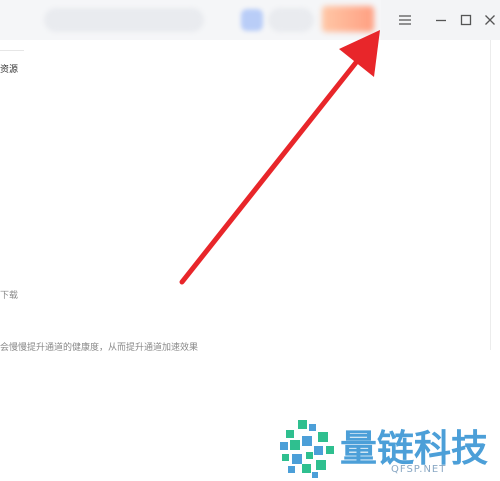 The image size is (500, 481). I want to click on brand-url: QFSP.NET, so click(419, 469).